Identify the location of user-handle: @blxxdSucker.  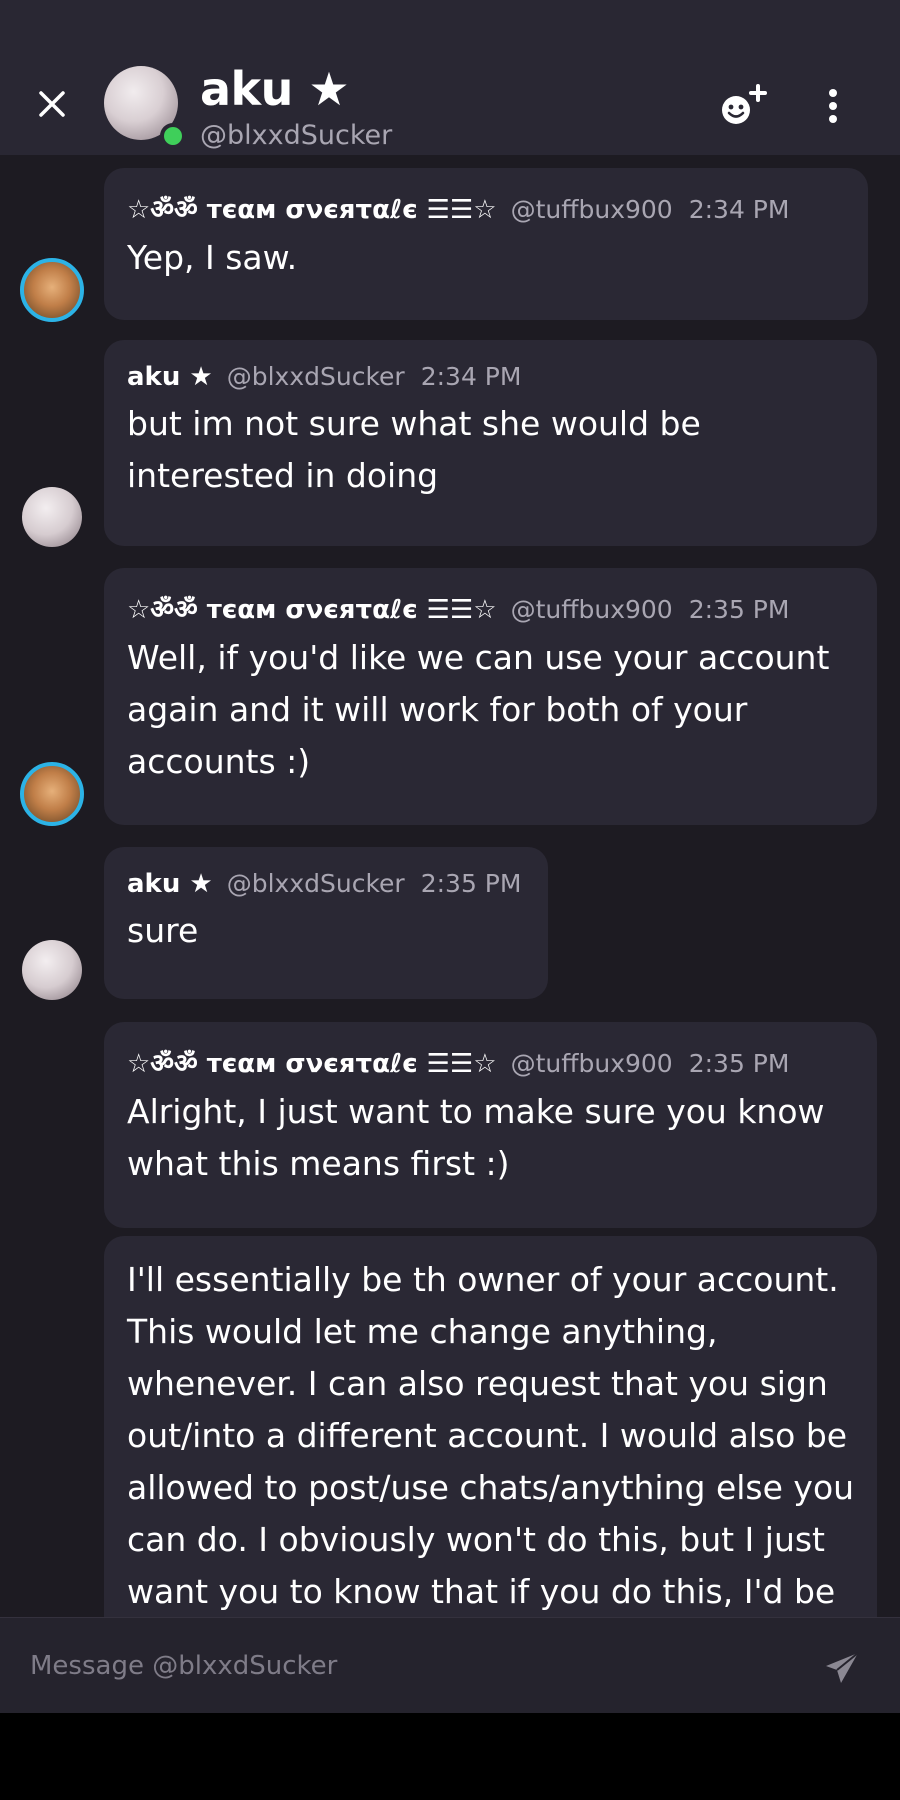
(296, 135).